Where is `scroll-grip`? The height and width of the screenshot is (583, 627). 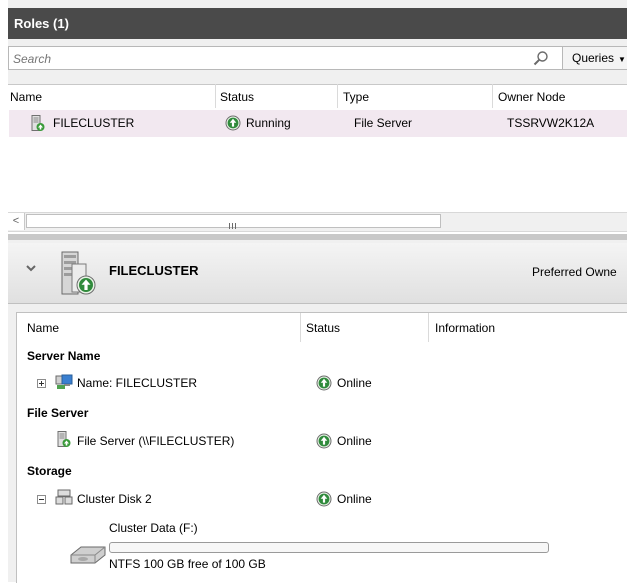
scroll-grip is located at coordinates (233, 223).